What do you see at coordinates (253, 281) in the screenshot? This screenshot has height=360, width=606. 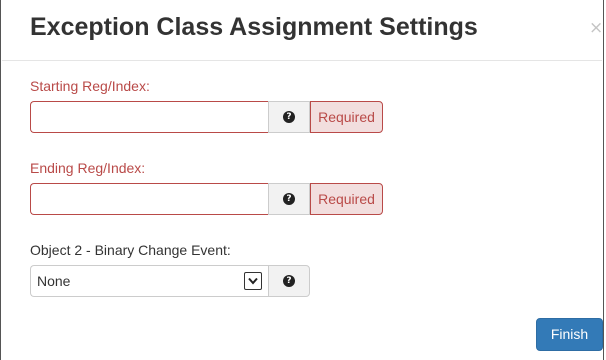 I see `chevron-down-icon` at bounding box center [253, 281].